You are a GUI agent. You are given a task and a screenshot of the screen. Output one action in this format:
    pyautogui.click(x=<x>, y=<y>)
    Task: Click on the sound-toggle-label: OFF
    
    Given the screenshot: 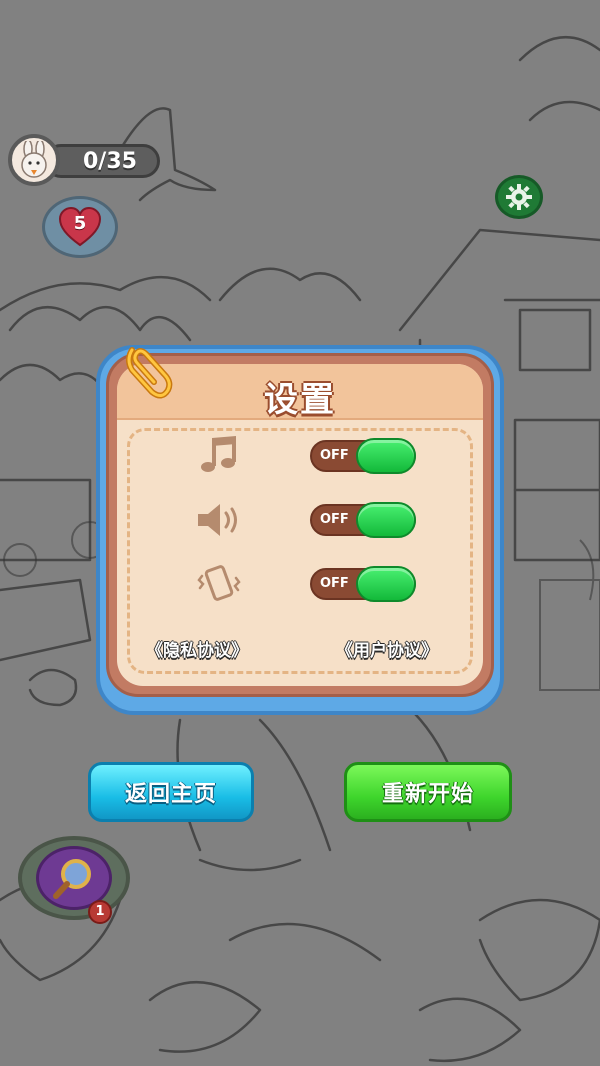 What is the action you would take?
    pyautogui.click(x=334, y=519)
    